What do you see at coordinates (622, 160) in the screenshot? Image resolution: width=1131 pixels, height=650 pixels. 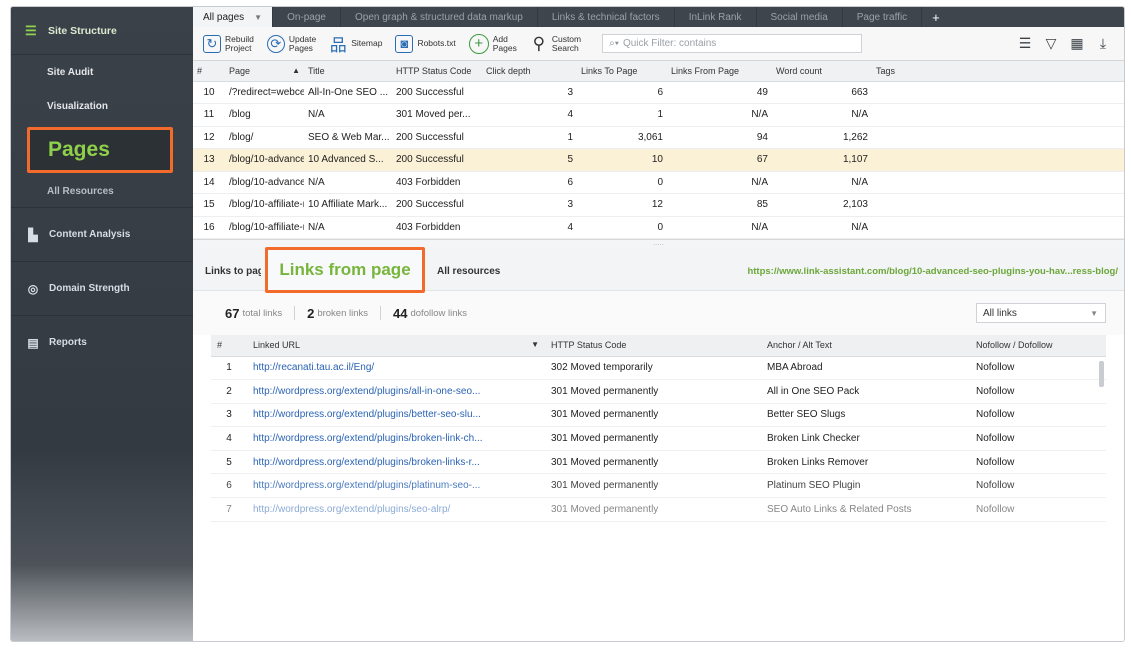 I see `cell-links-to: 10` at bounding box center [622, 160].